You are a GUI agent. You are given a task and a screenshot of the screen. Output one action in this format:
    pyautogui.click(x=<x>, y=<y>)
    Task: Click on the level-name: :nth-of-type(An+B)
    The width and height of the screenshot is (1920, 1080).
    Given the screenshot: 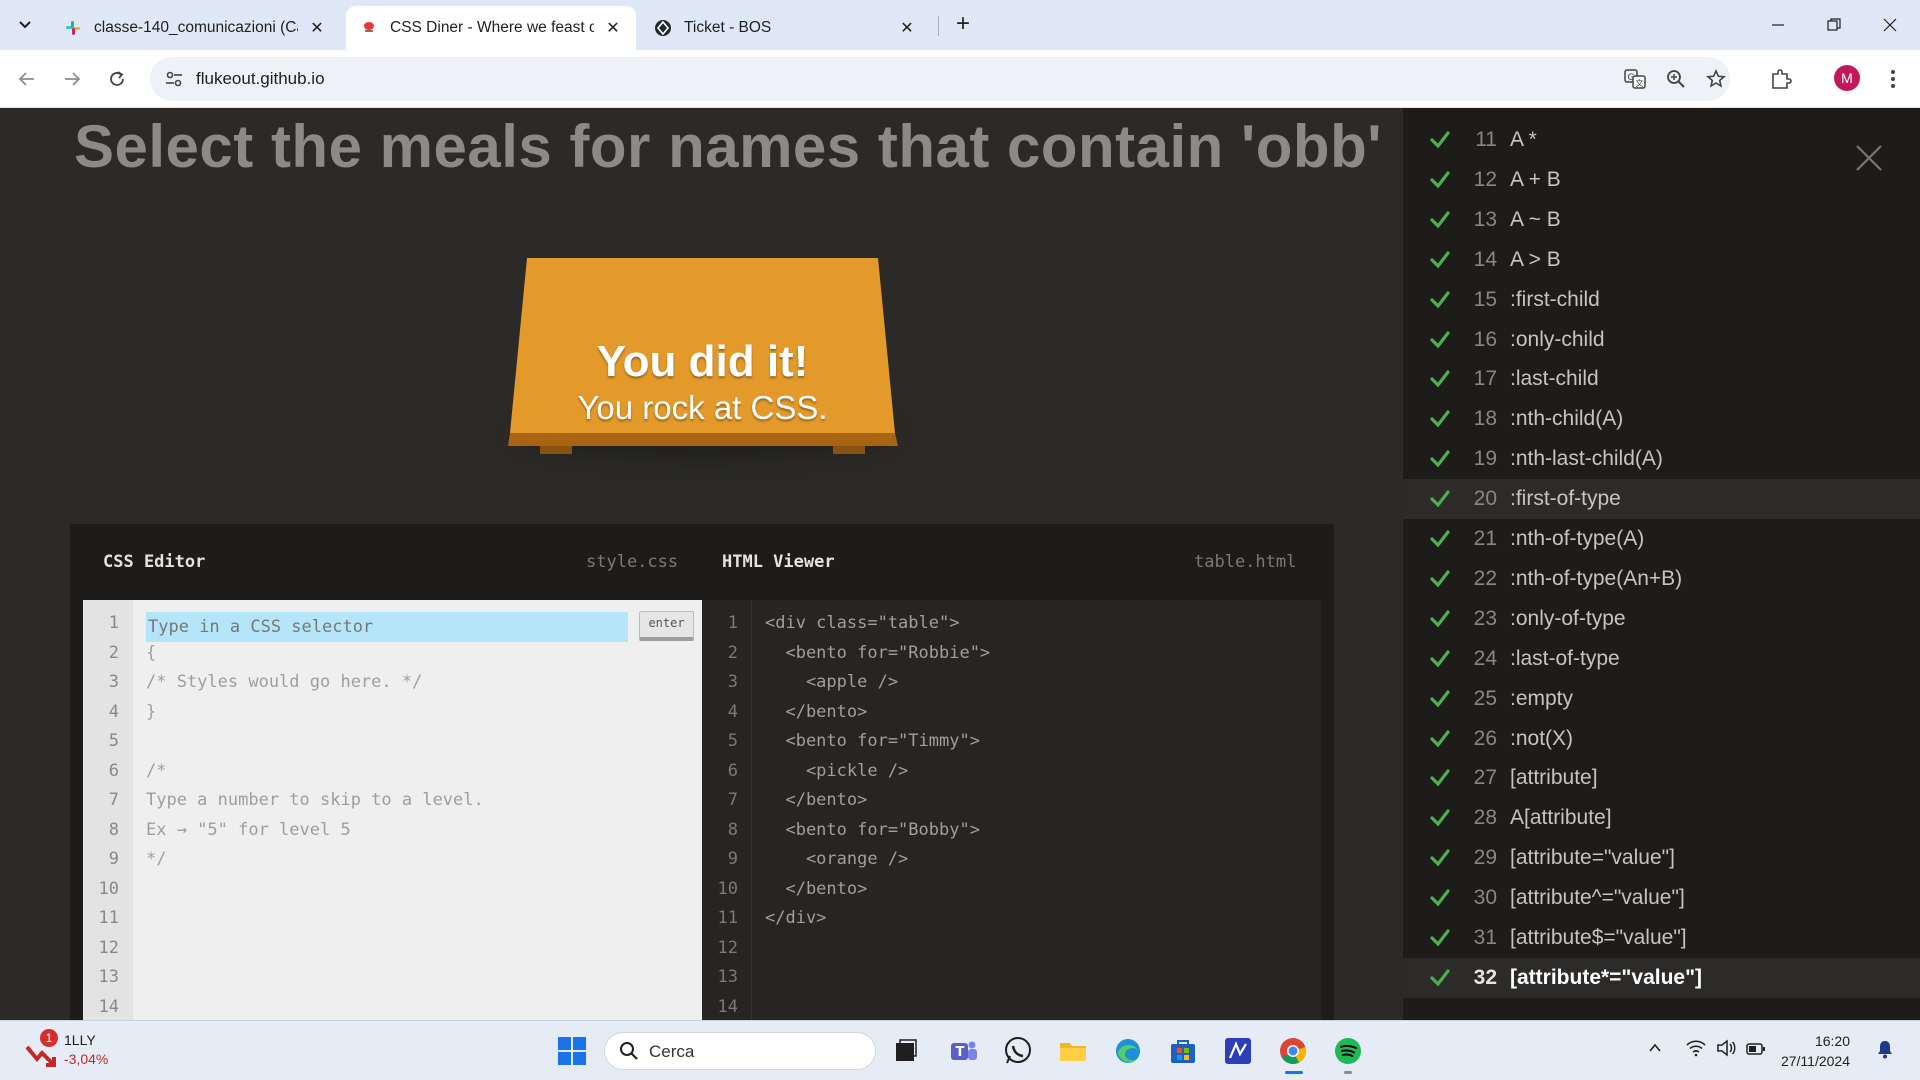 What is the action you would take?
    pyautogui.click(x=1596, y=578)
    